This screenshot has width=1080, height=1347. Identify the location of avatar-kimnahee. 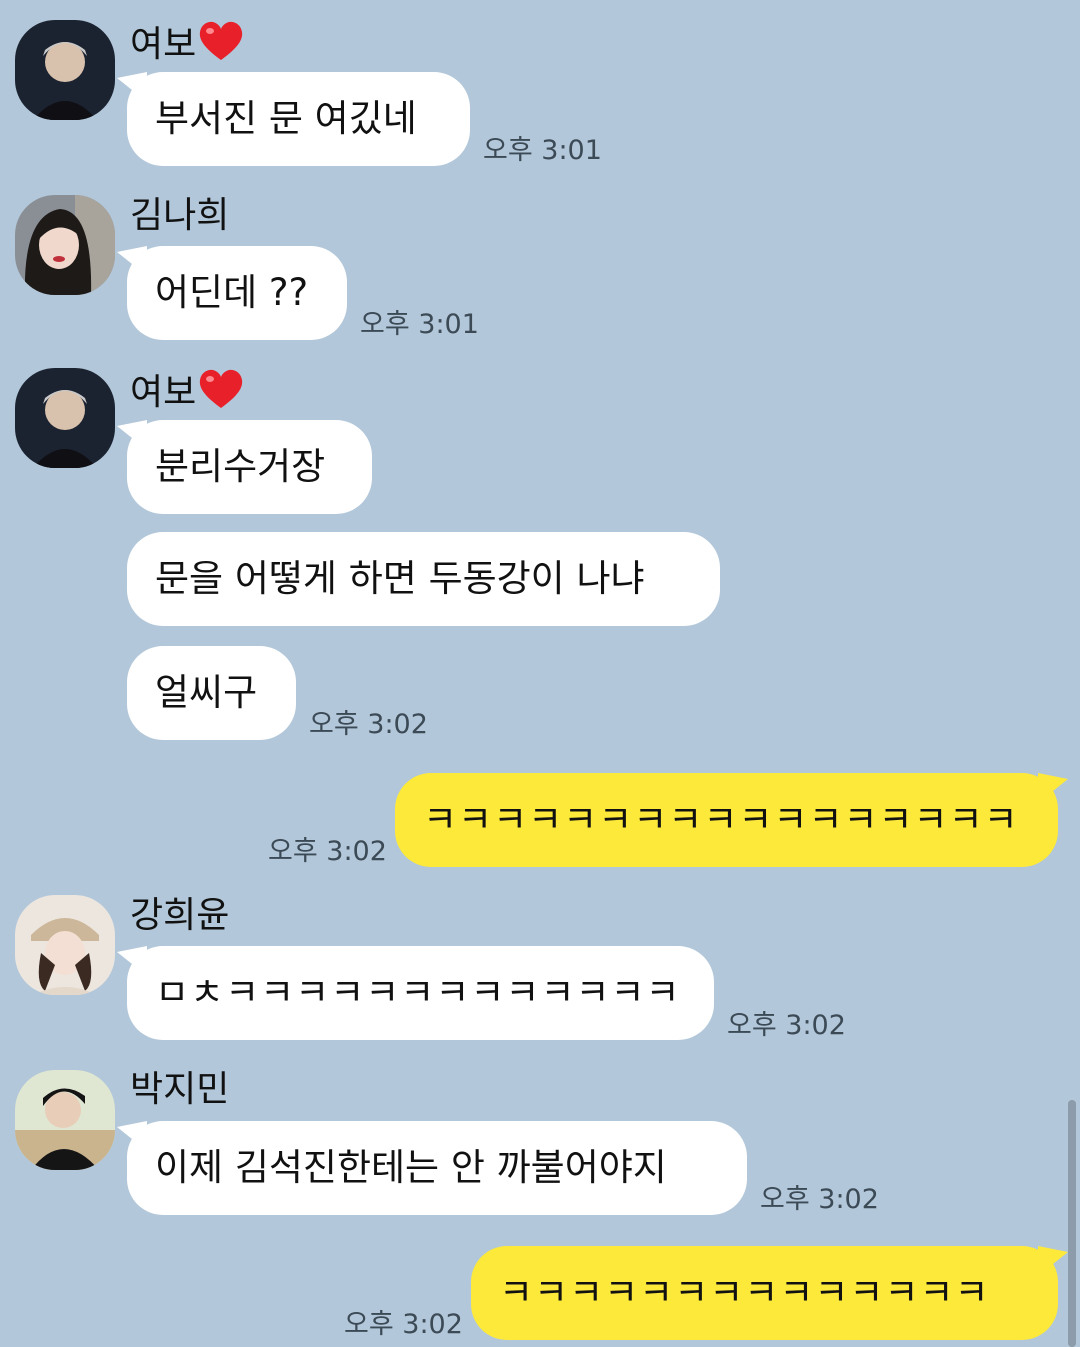
(65, 245).